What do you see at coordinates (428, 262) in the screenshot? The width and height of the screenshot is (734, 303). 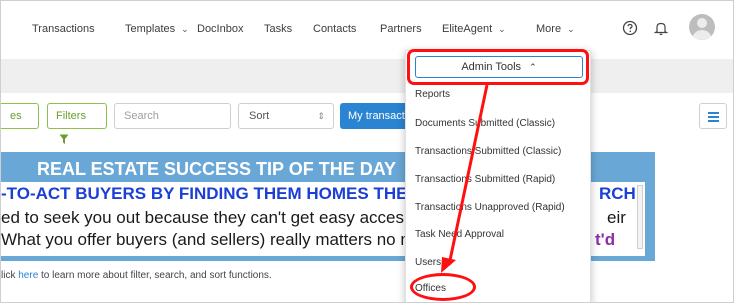 I see `menu-item-users: Users` at bounding box center [428, 262].